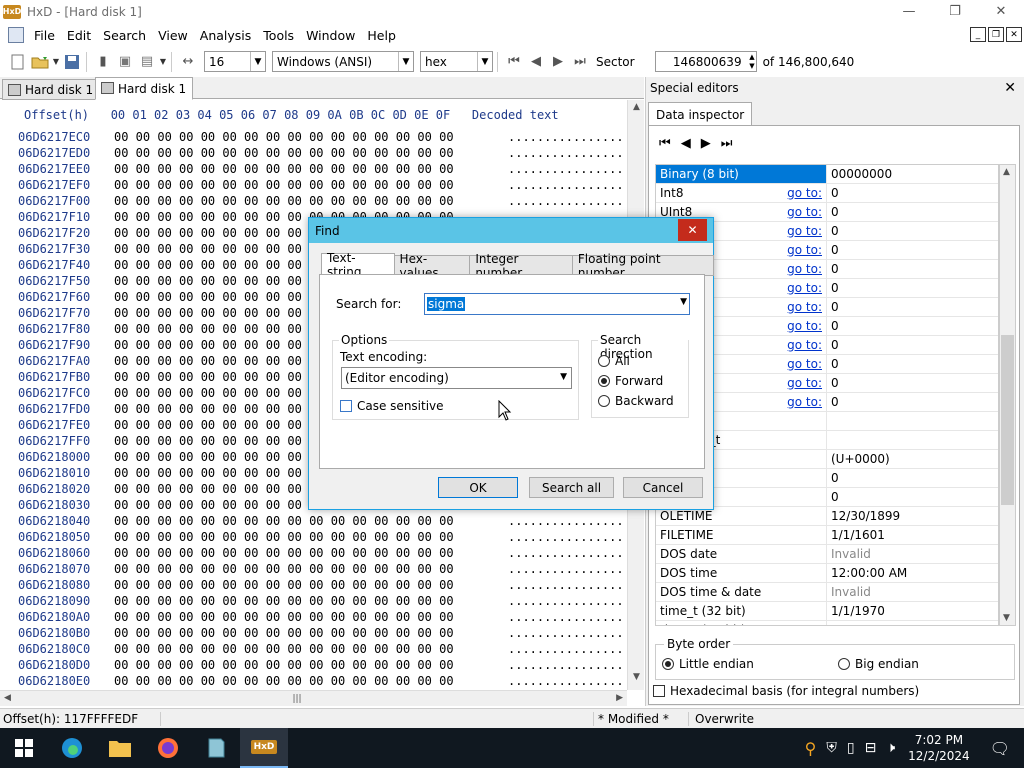  Describe the element at coordinates (912, 535) in the screenshot. I see `inspector-value: 1/1/1601` at that location.